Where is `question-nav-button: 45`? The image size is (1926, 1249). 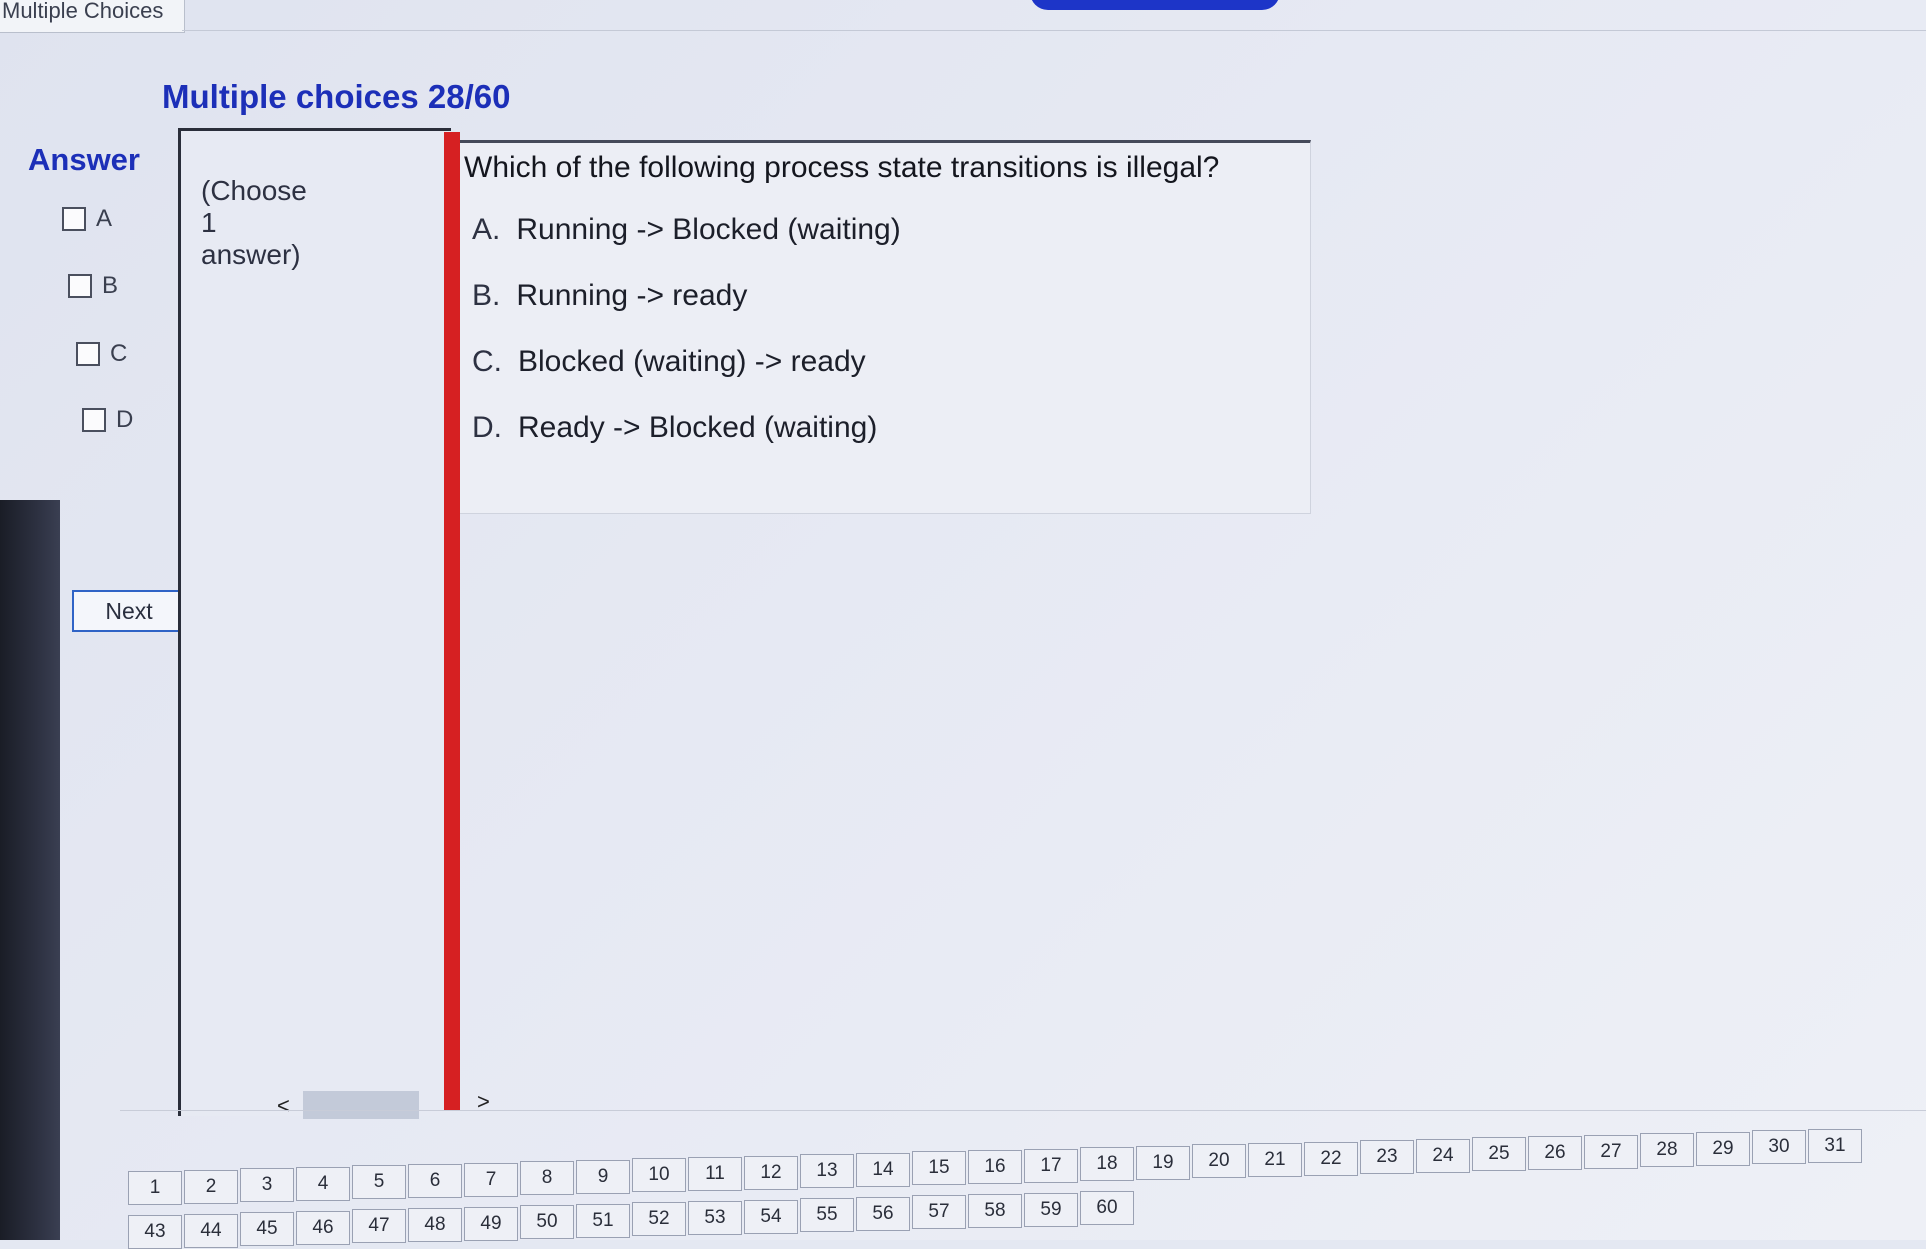
question-nav-button: 45 is located at coordinates (267, 1229).